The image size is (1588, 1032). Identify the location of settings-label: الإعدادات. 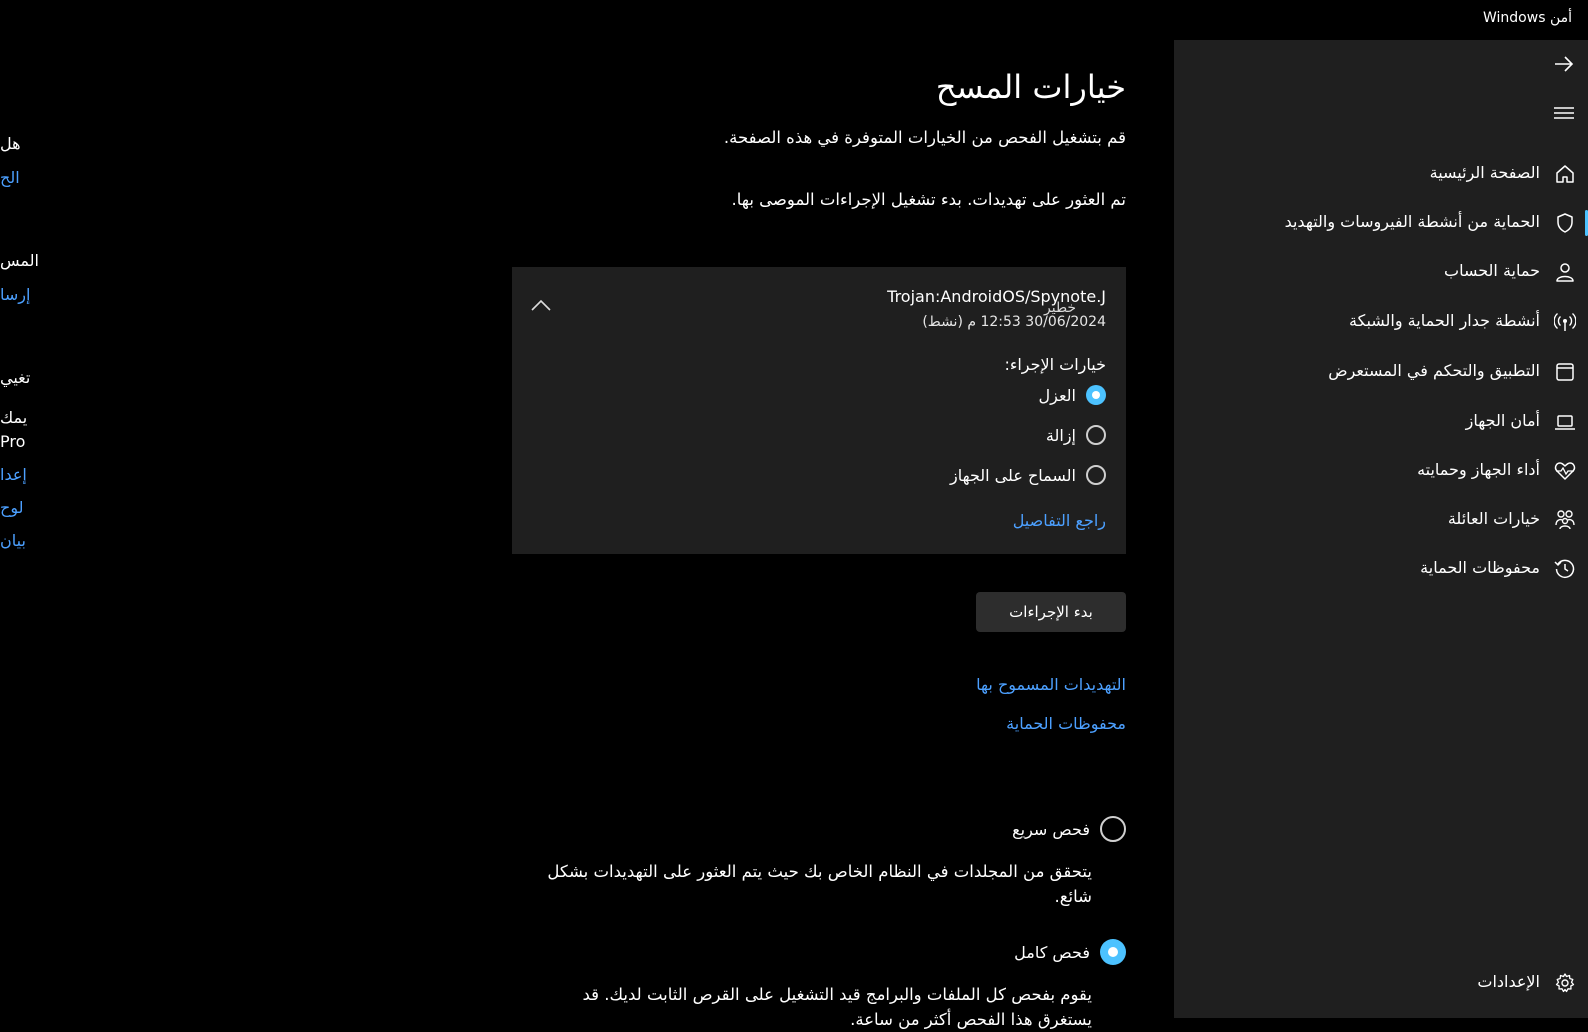
(1508, 981).